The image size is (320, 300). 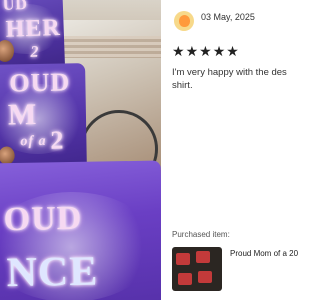 What do you see at coordinates (182, 85) in the screenshot?
I see `review-text-line: shirt.` at bounding box center [182, 85].